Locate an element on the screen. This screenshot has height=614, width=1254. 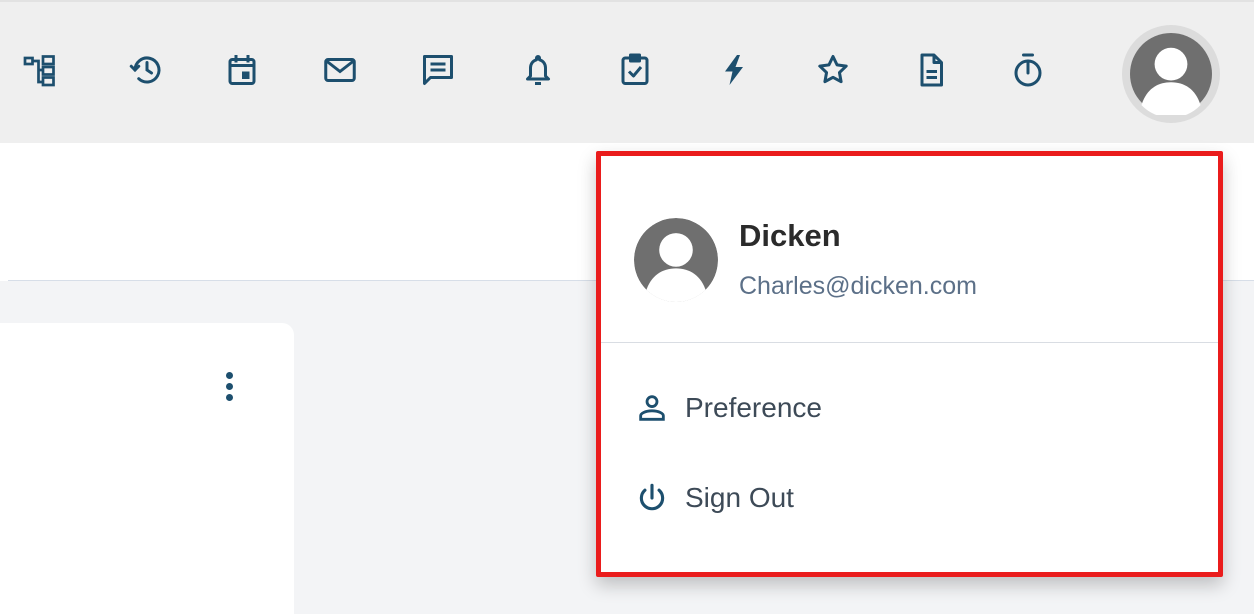
user-icon is located at coordinates (652, 408).